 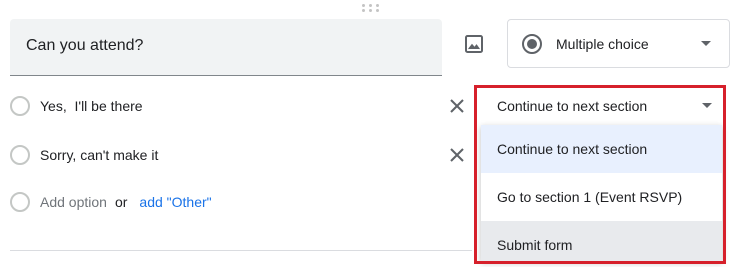 I want to click on go-to-section-dropdown: Continue to next section, so click(x=601, y=106).